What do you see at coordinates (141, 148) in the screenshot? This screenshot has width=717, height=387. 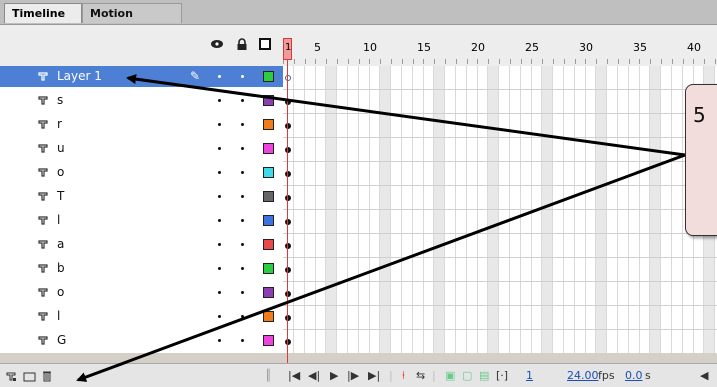 I see `layer-row: u` at bounding box center [141, 148].